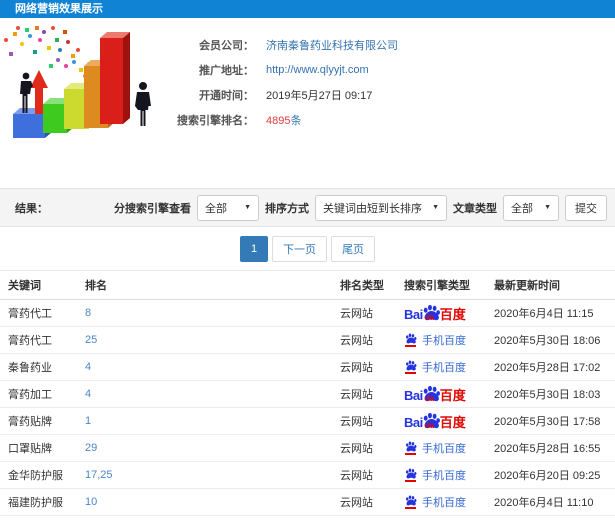 This screenshot has height=520, width=615. I want to click on header-rank: 排名, so click(96, 286).